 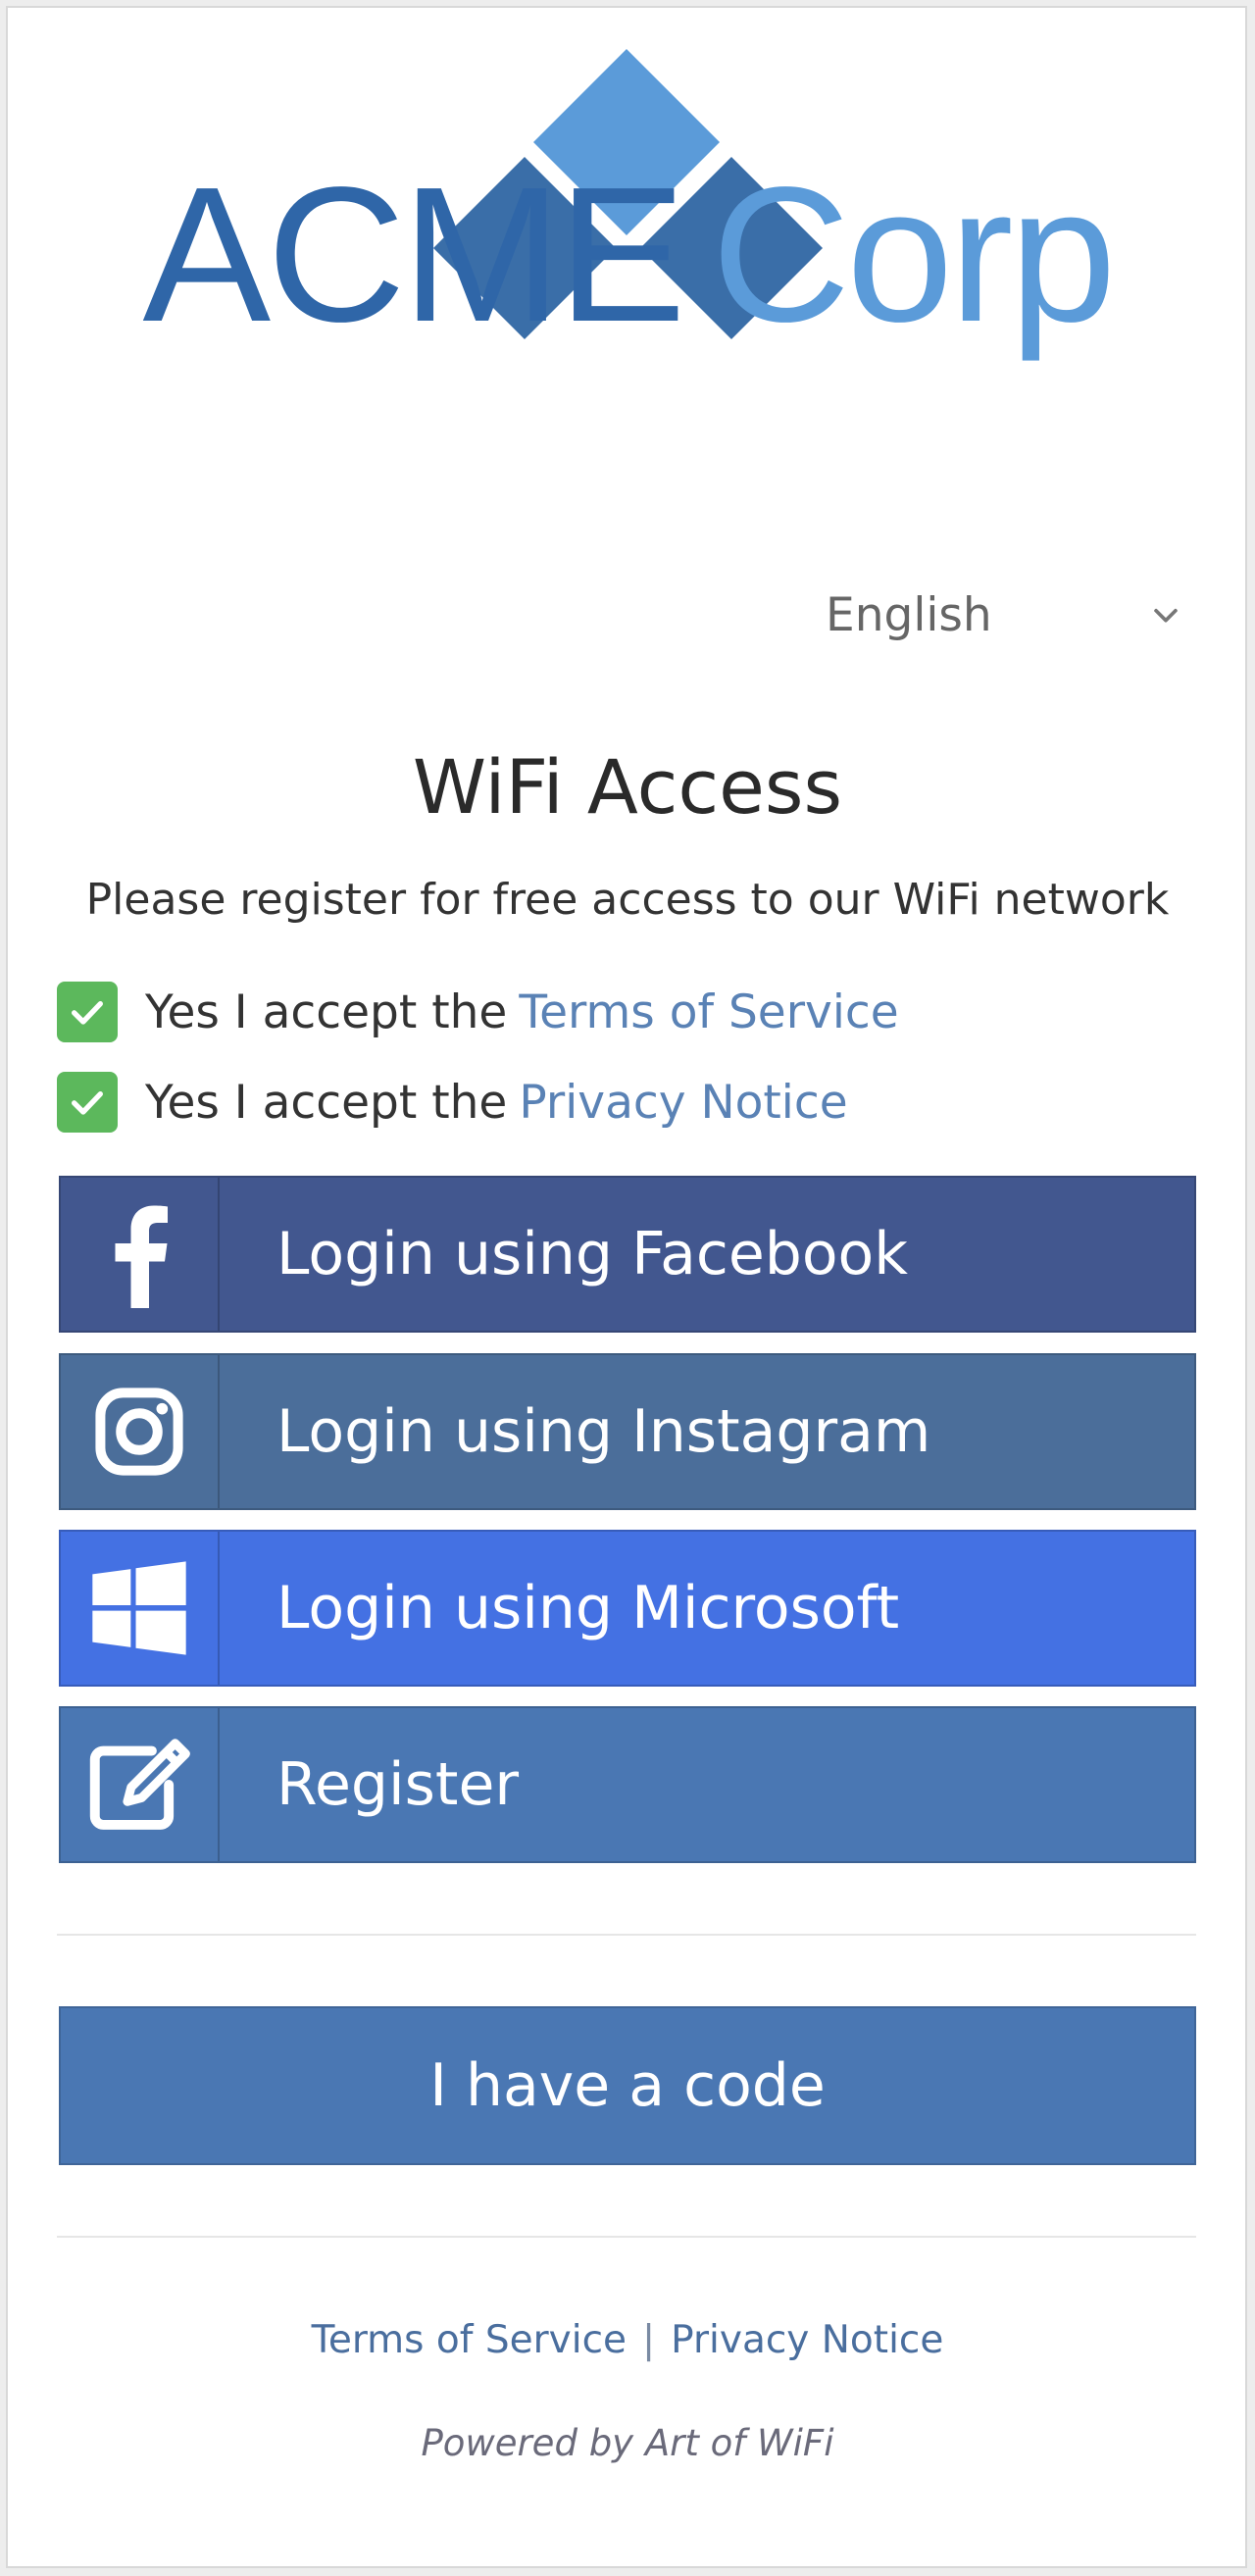 What do you see at coordinates (413, 254) in the screenshot?
I see `logo-acme: ACME` at bounding box center [413, 254].